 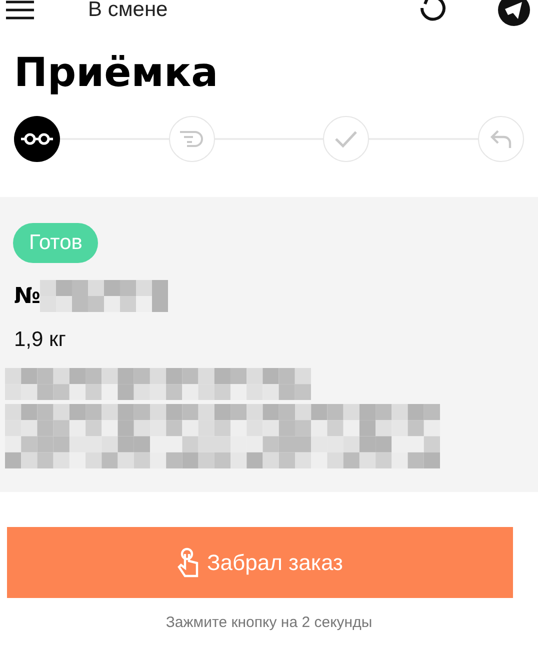 What do you see at coordinates (55, 243) in the screenshot?
I see `status-badge: Готов` at bounding box center [55, 243].